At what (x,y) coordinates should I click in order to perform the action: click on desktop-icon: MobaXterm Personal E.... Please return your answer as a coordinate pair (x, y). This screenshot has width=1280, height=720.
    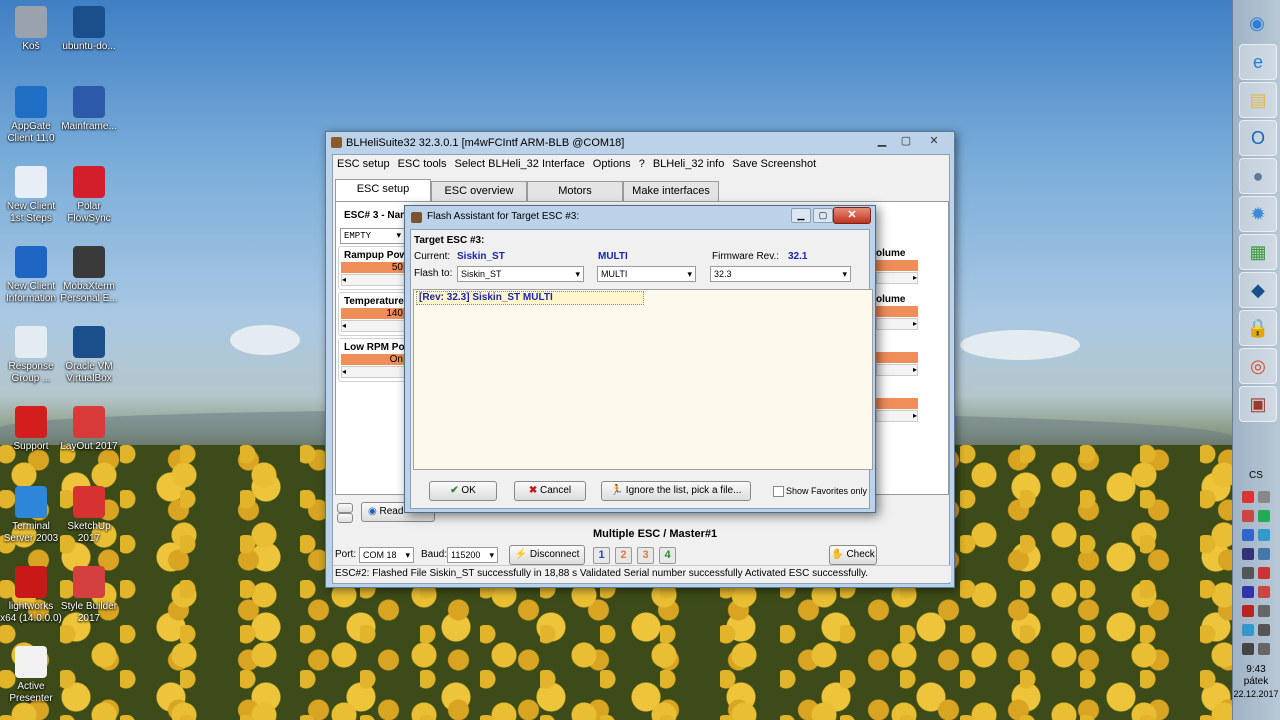
    Looking at the image, I should click on (89, 275).